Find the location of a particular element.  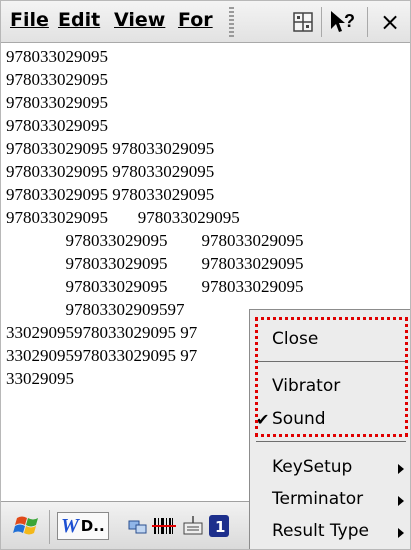

keyboard-tray-icon is located at coordinates (193, 526).